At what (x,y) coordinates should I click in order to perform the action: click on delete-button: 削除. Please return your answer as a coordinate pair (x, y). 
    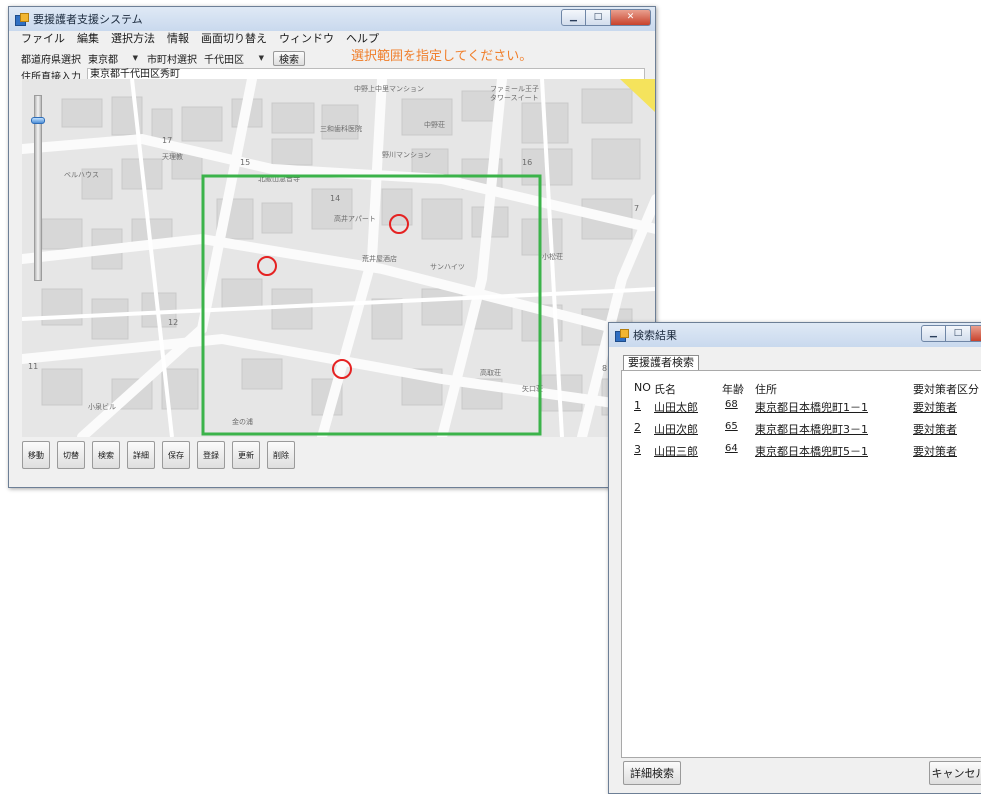
    Looking at the image, I should click on (281, 455).